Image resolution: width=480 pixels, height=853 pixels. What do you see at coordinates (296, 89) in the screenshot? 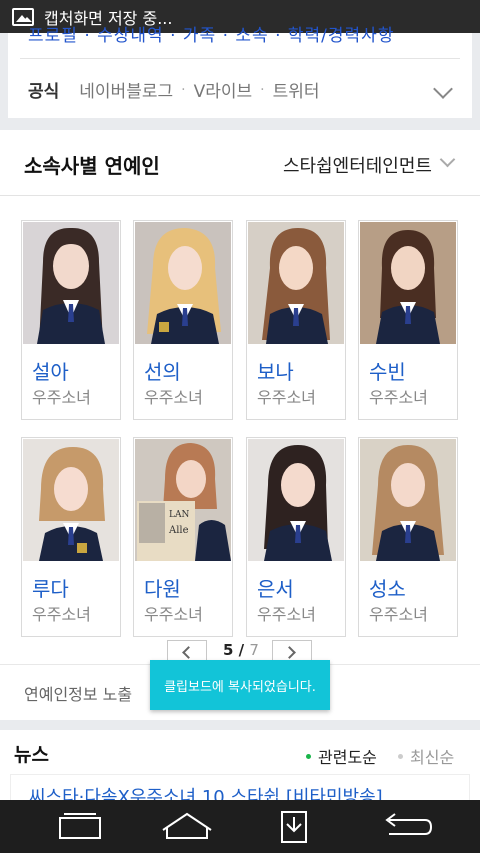
I see `link-twitter: 트위터` at bounding box center [296, 89].